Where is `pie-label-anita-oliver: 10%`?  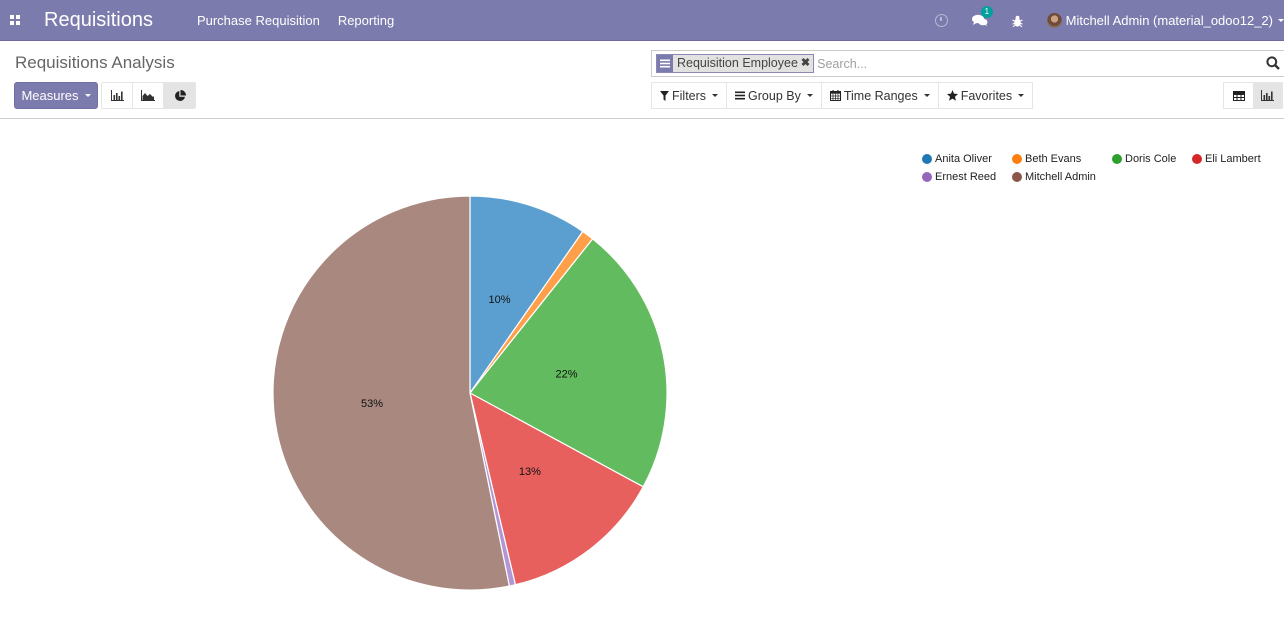
pie-label-anita-oliver: 10% is located at coordinates (500, 300).